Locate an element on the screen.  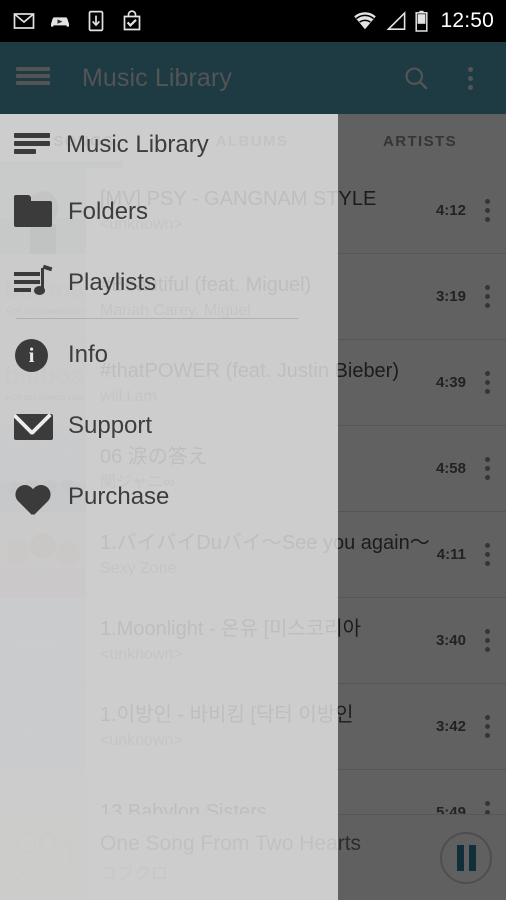
heart-icon is located at coordinates (34, 497).